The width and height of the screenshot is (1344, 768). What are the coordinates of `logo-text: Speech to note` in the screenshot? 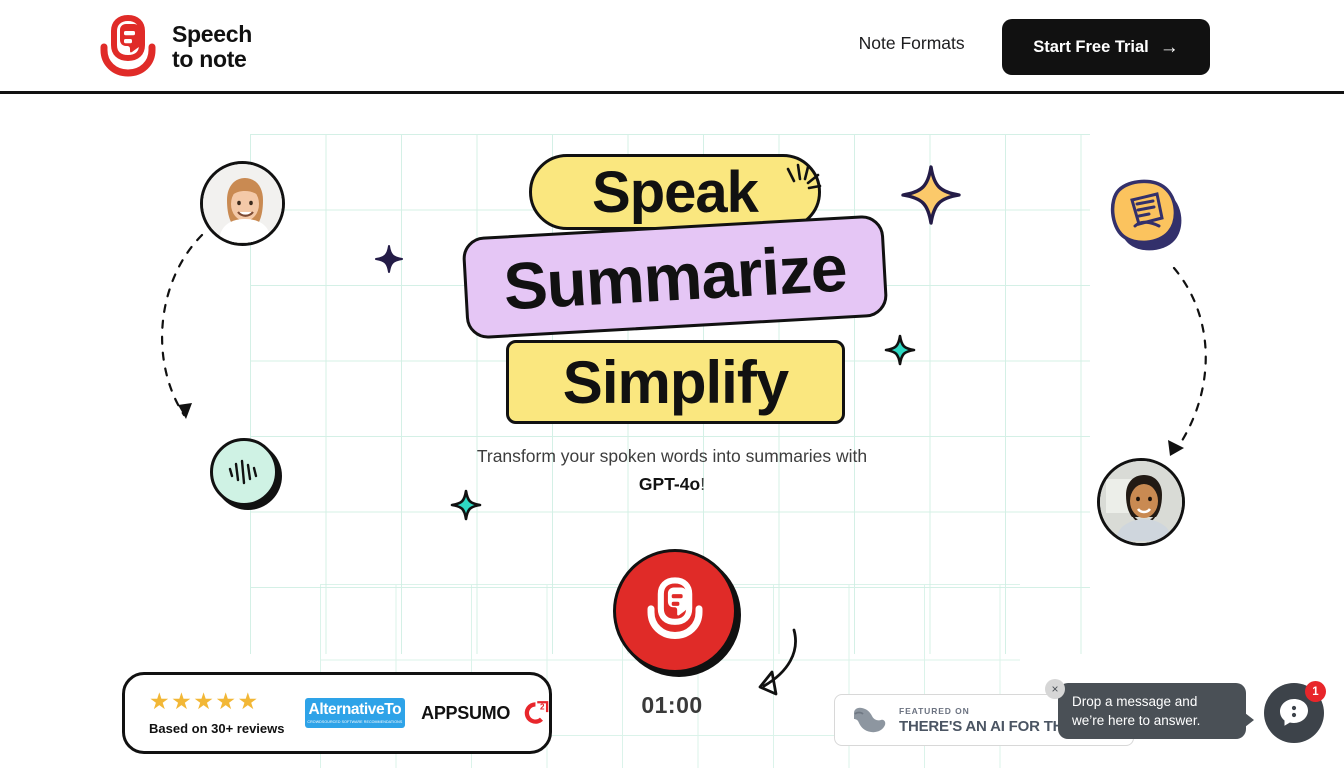 It's located at (212, 47).